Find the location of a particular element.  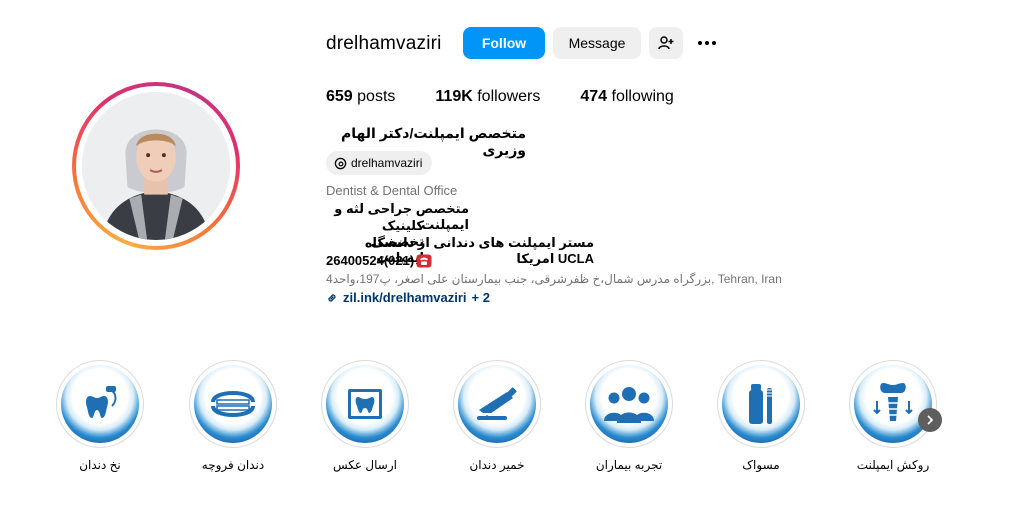

dental-floss-icon is located at coordinates (101, 402).